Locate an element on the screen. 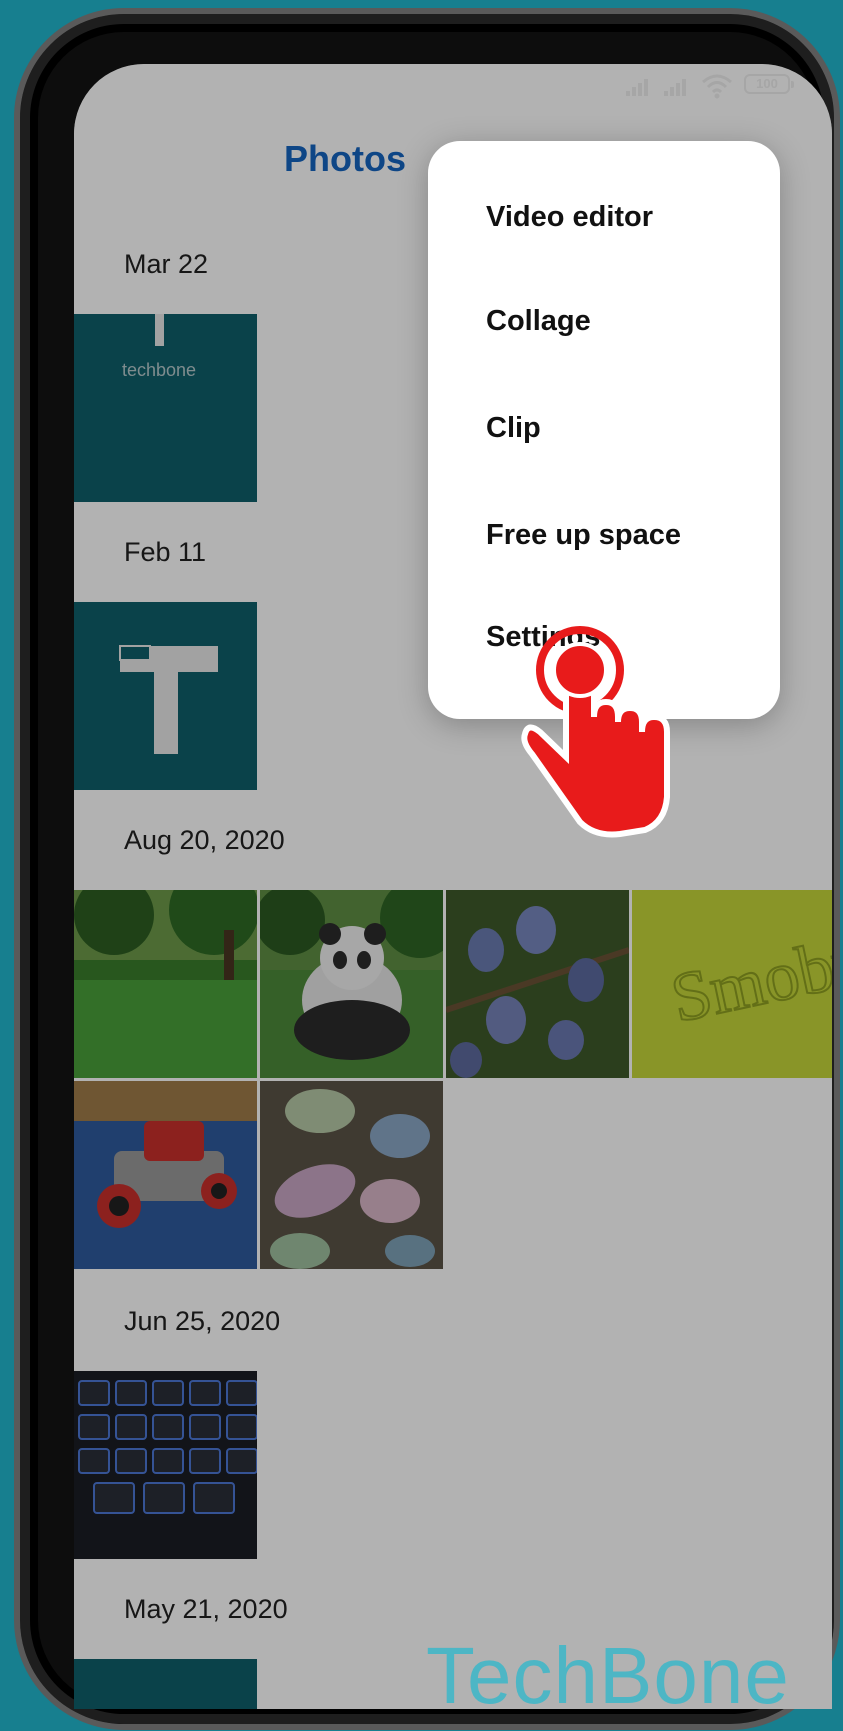 Image resolution: width=843 pixels, height=1731 pixels. menu-item-free-up-space: Free up space is located at coordinates (583, 535).